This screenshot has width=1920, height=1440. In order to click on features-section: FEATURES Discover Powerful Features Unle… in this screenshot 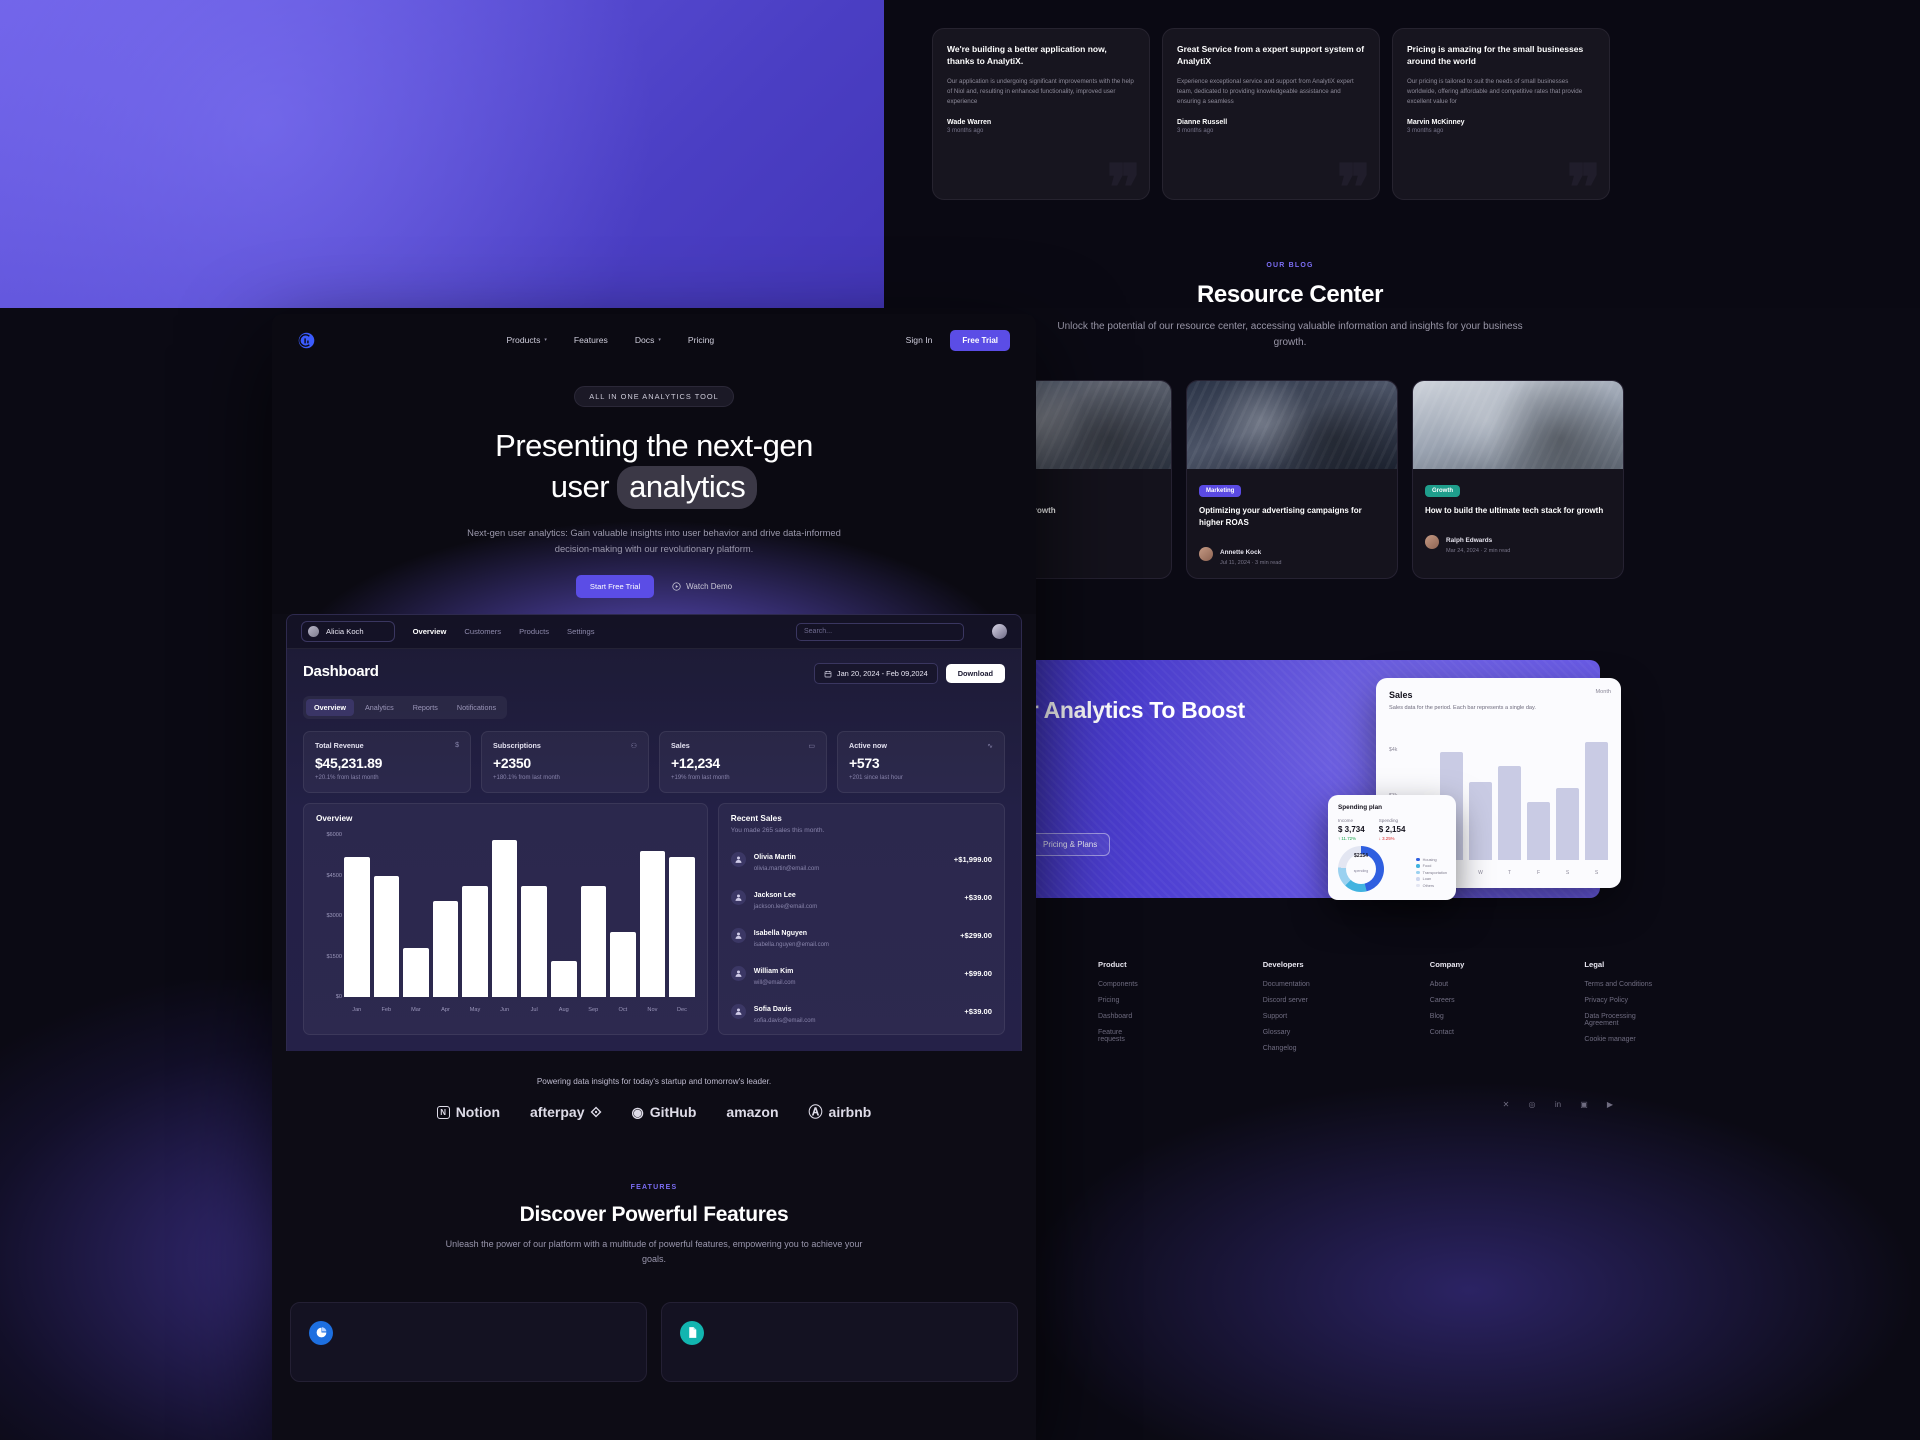, I will do `click(654, 1283)`.